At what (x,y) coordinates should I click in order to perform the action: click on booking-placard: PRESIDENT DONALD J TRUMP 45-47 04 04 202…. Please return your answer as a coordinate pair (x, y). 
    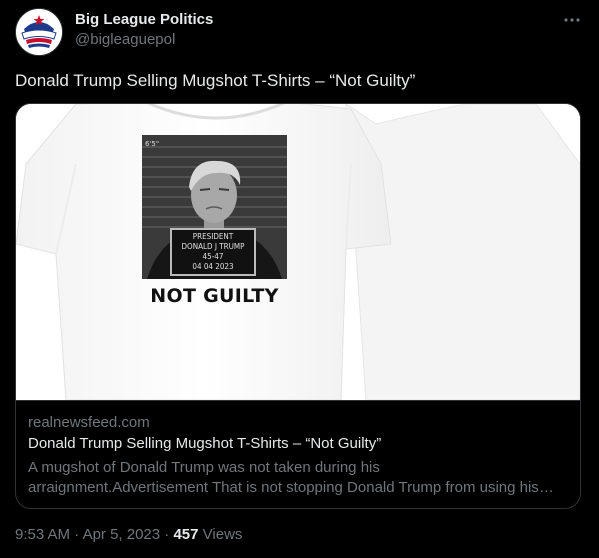
    Looking at the image, I should click on (213, 252).